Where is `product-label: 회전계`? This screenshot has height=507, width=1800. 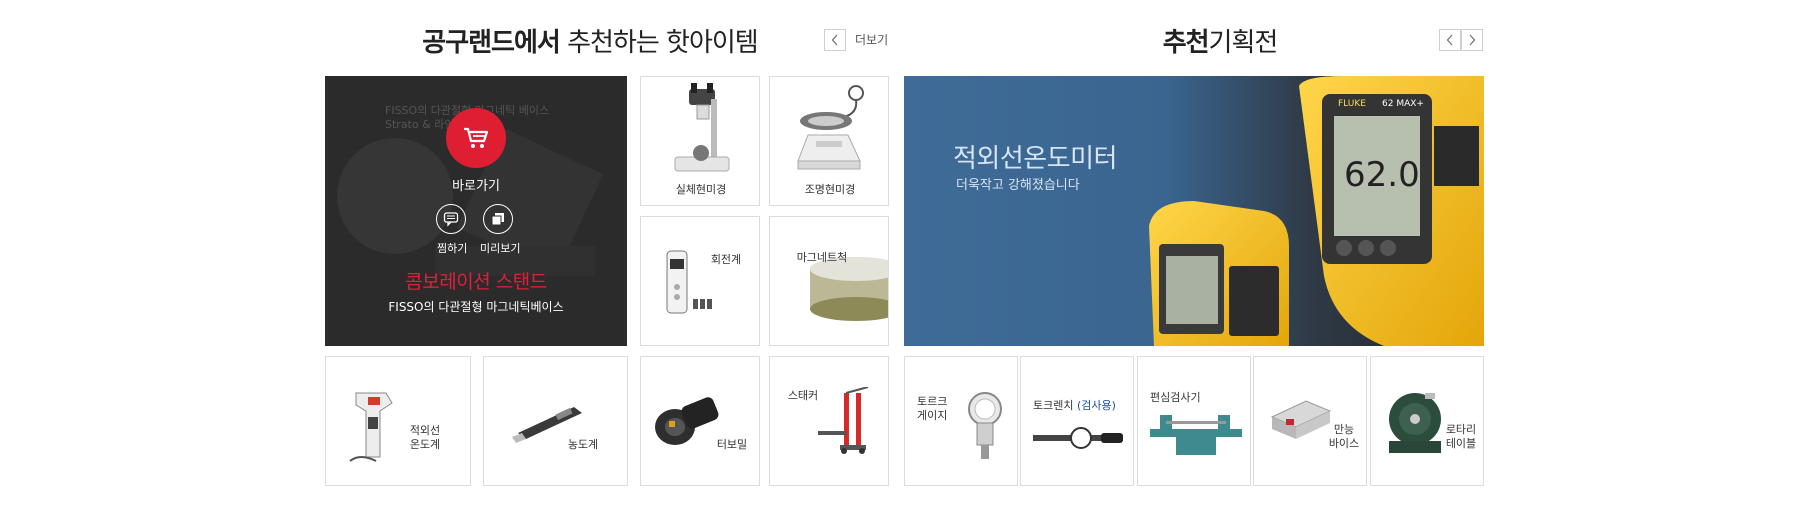
product-label: 회전계 is located at coordinates (726, 259).